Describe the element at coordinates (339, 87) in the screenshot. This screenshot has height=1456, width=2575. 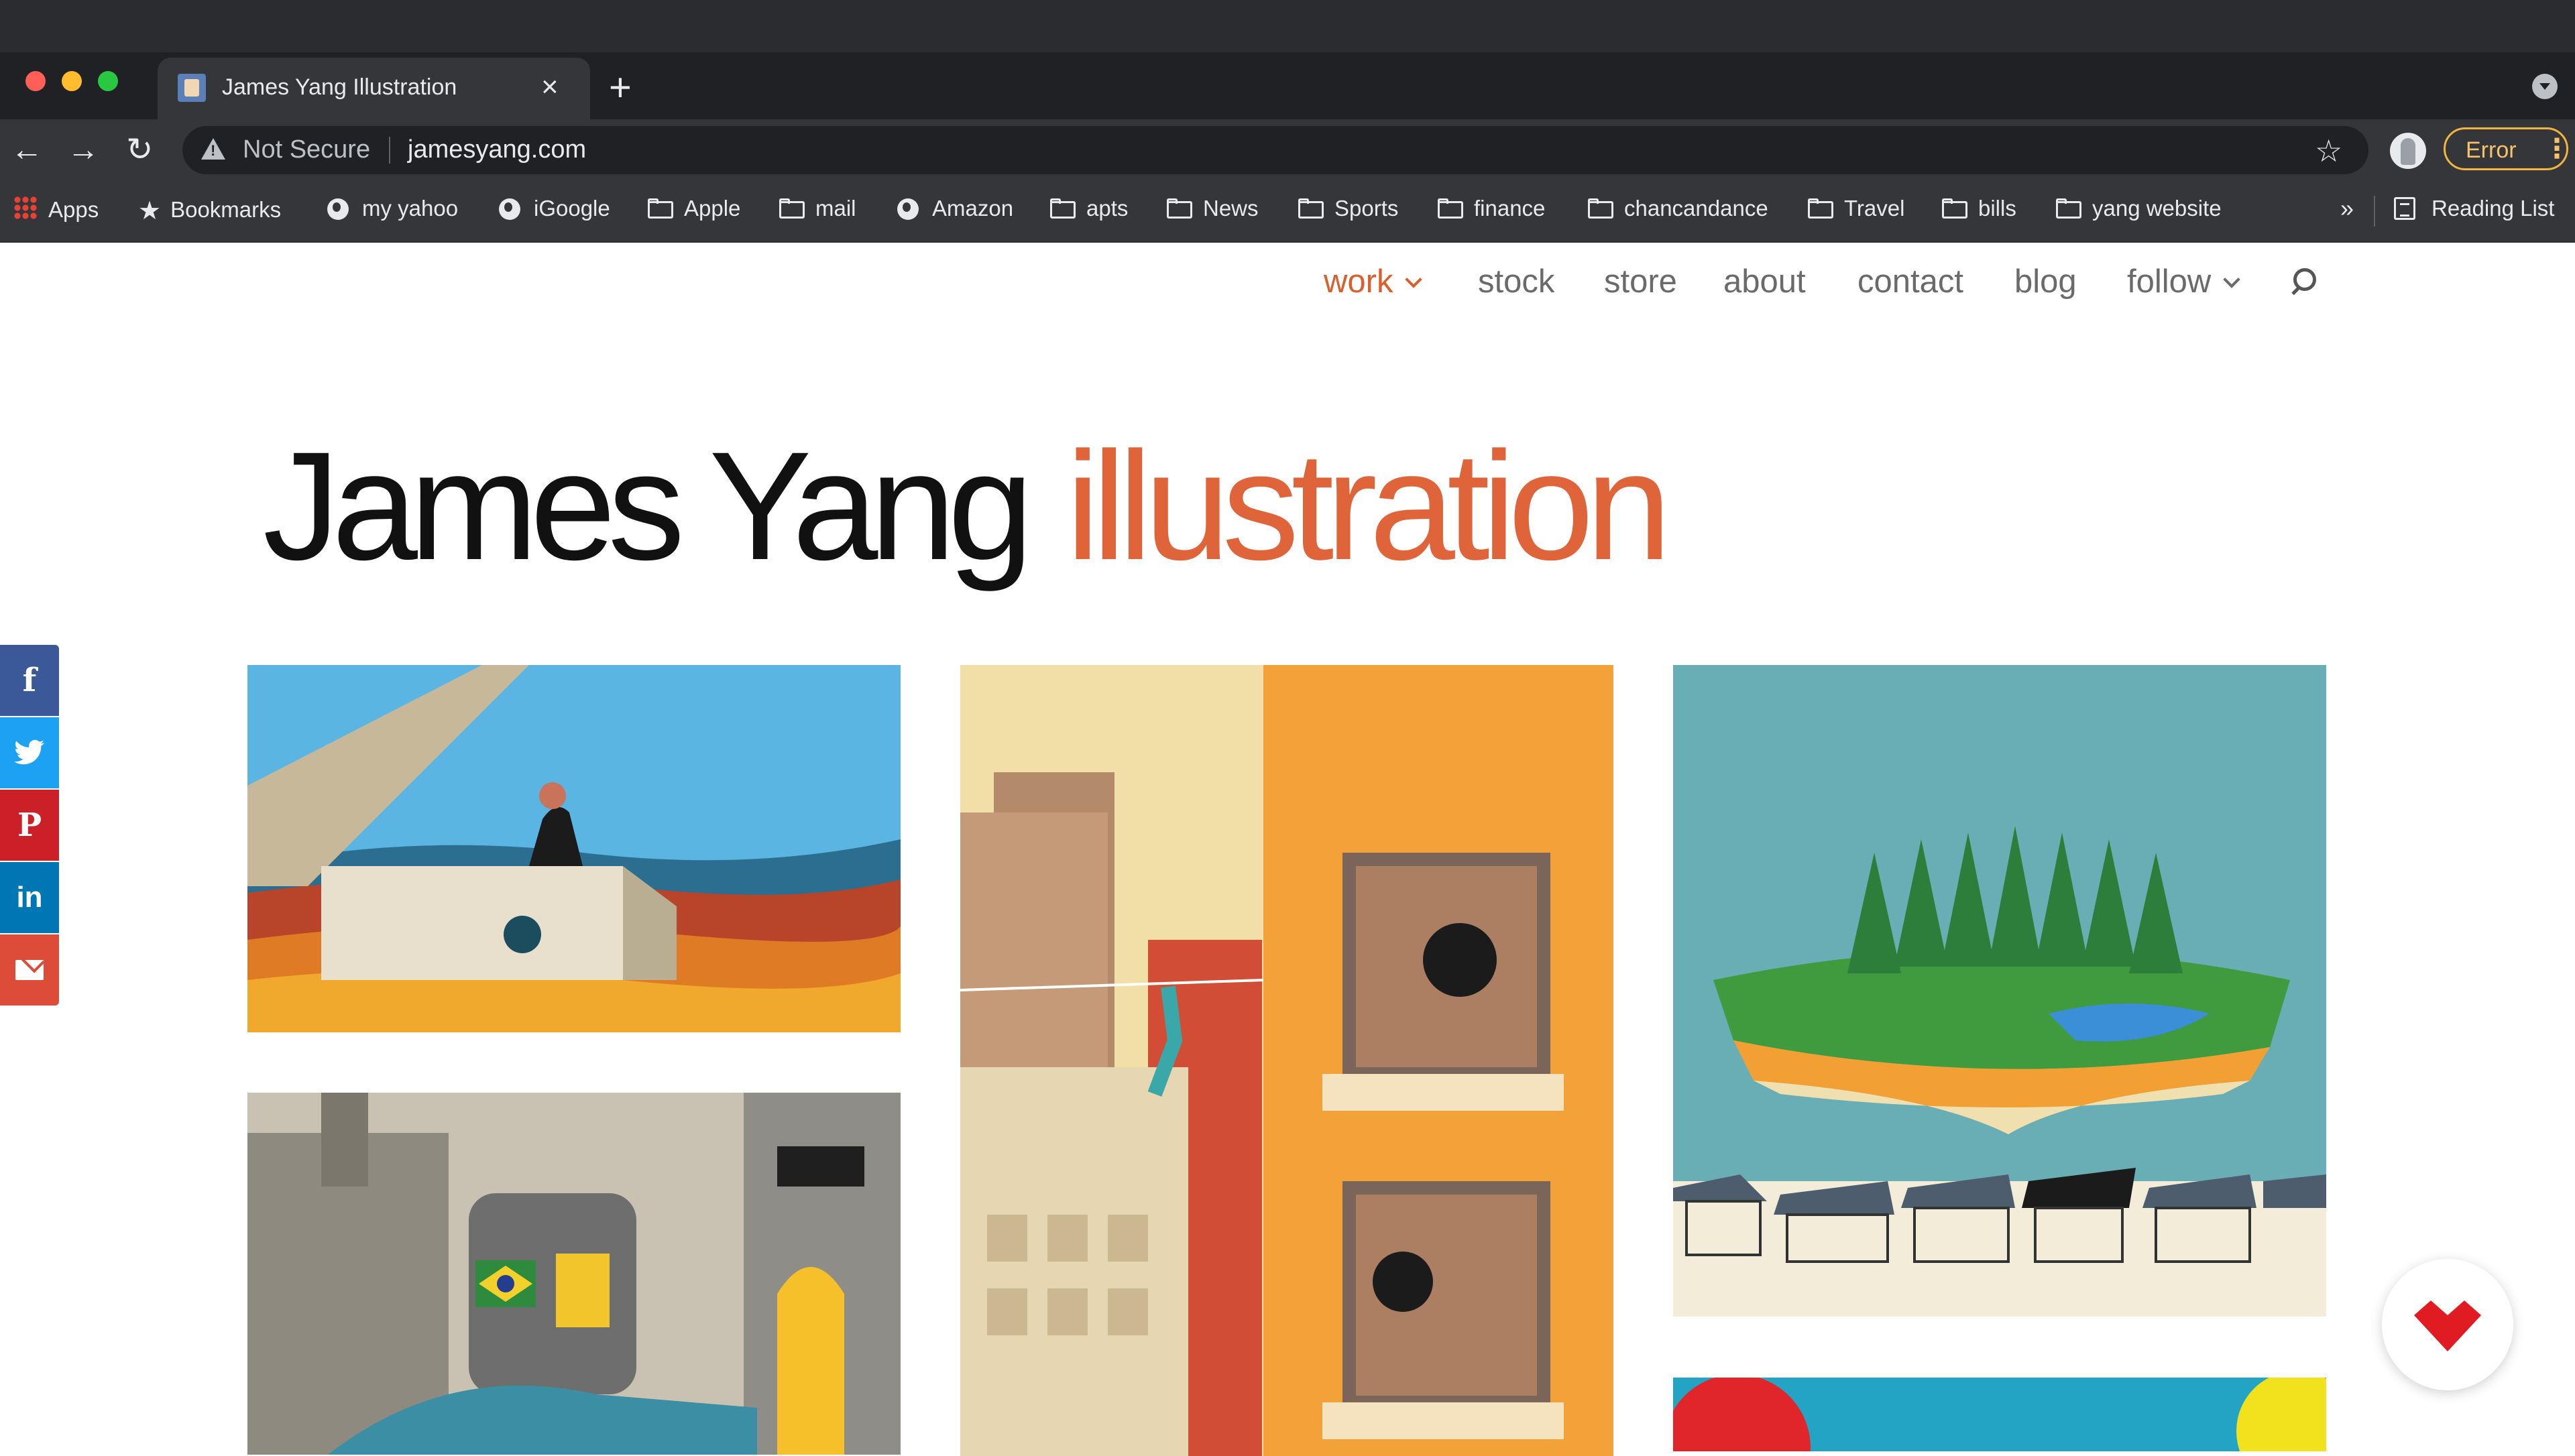
I see `tab-title: James Yang Illustration` at that location.